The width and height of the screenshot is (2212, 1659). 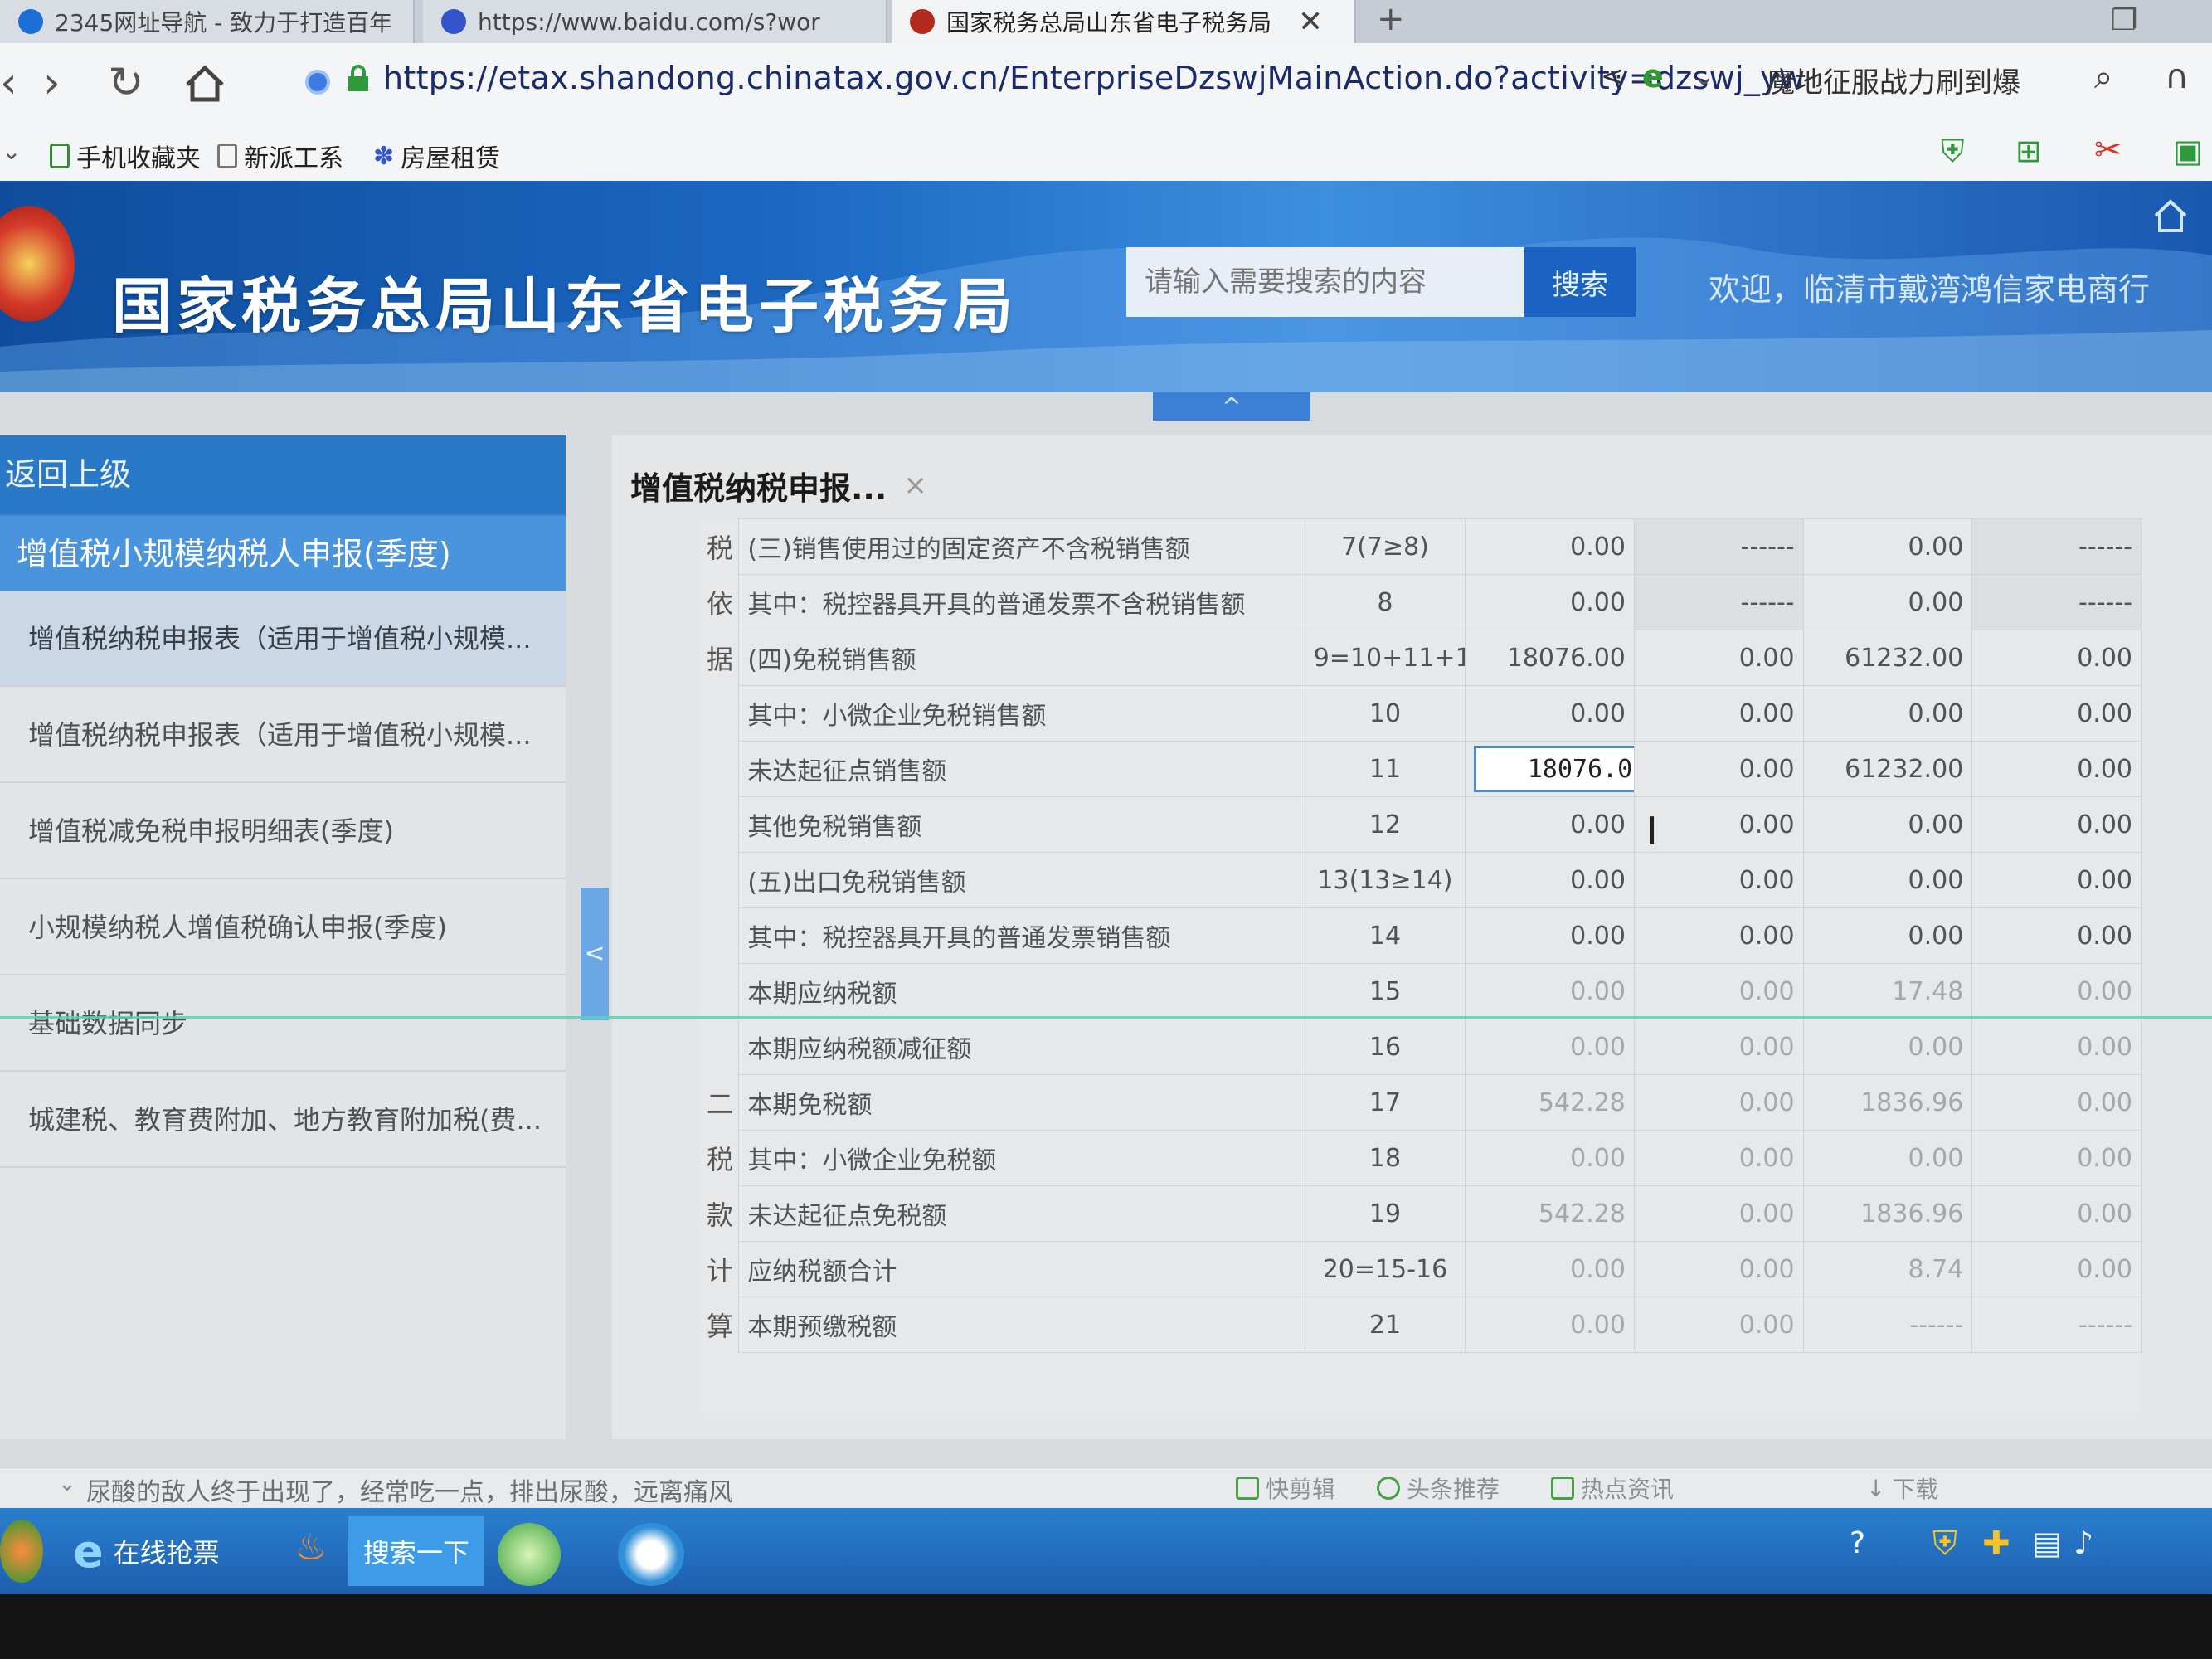 I want to click on share-icon: ⋖, so click(x=1613, y=76).